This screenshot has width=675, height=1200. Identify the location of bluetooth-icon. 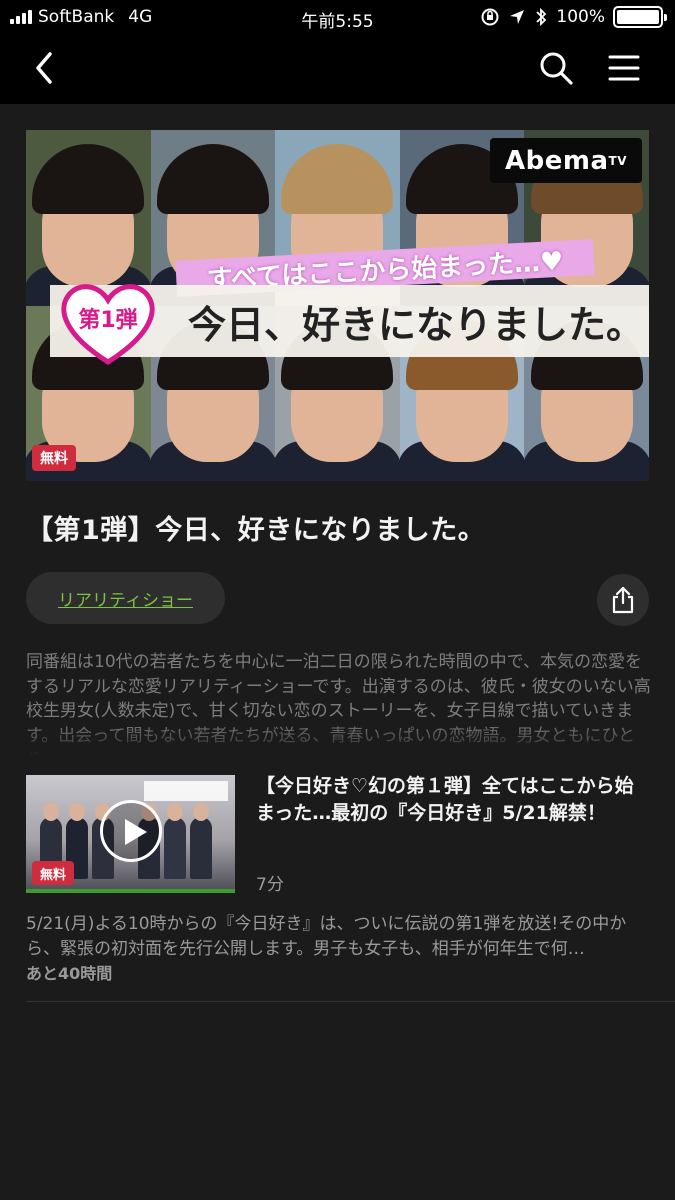
(541, 17).